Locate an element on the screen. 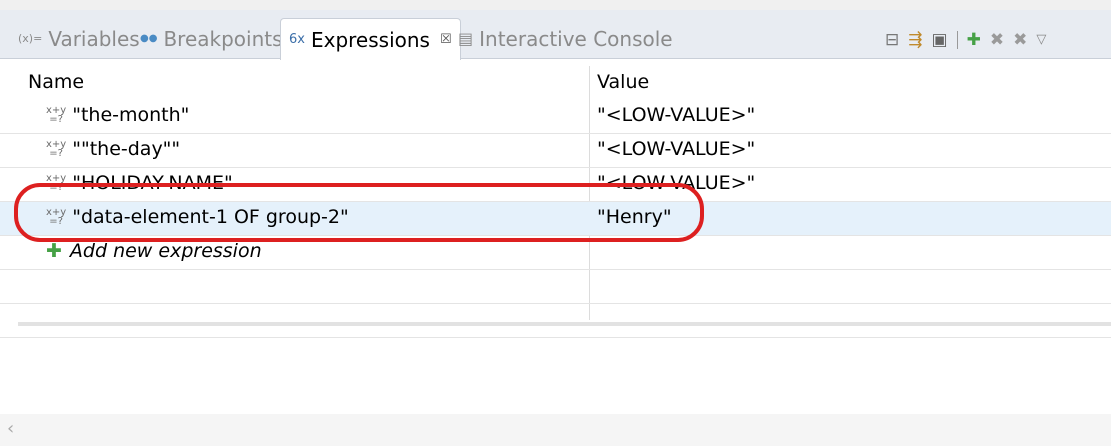  scroll-left-arrow-icon: ‹ is located at coordinates (10, 428).